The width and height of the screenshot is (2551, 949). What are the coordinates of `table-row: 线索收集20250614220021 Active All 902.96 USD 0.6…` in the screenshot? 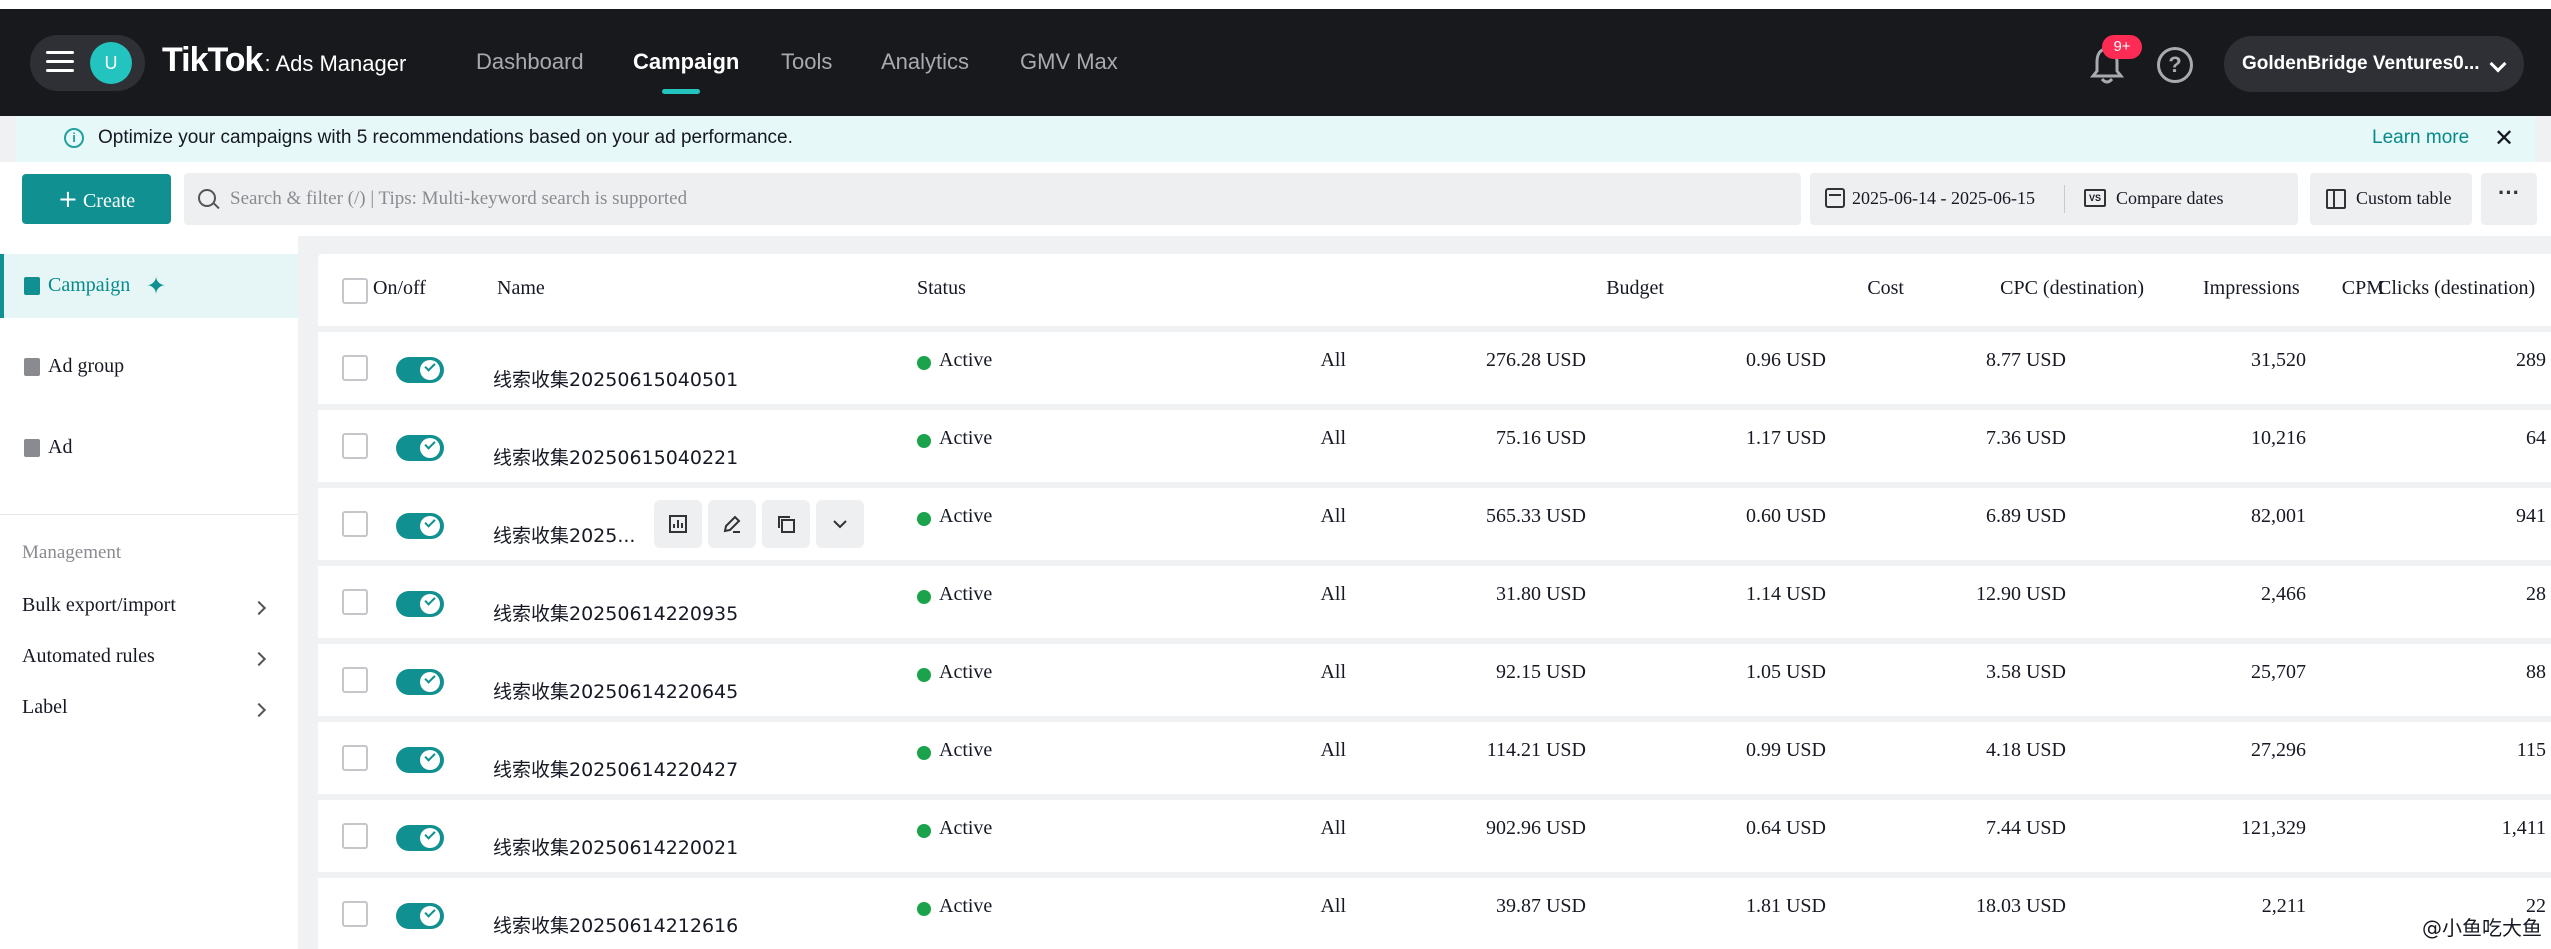 It's located at (1434, 836).